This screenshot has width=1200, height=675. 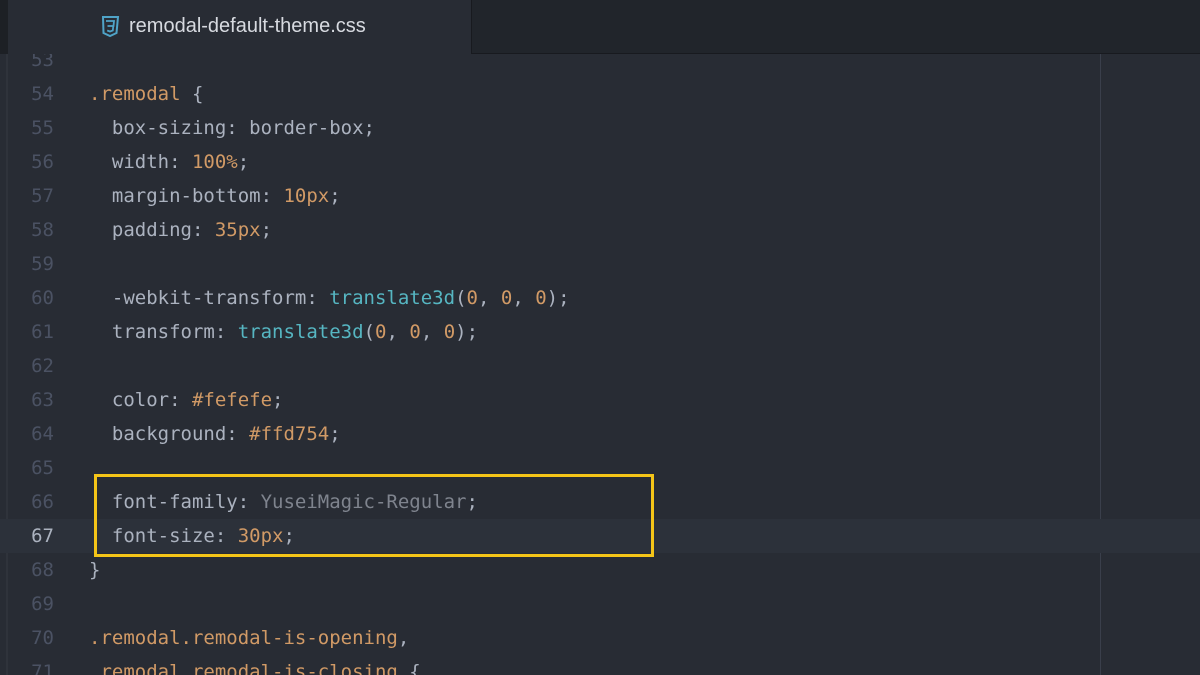 I want to click on code-token: }, so click(x=95, y=570).